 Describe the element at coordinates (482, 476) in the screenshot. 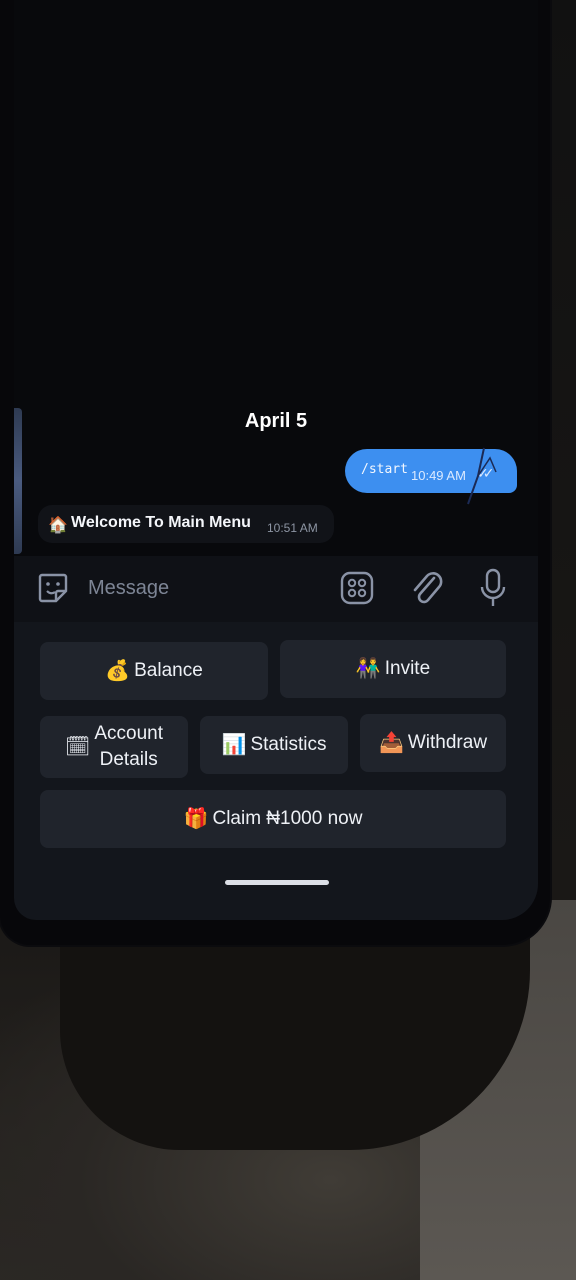

I see `screen-crack` at that location.